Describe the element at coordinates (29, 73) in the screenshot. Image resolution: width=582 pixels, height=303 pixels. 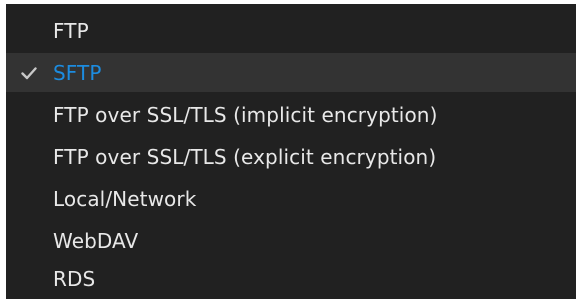
I see `checkmark-icon` at that location.